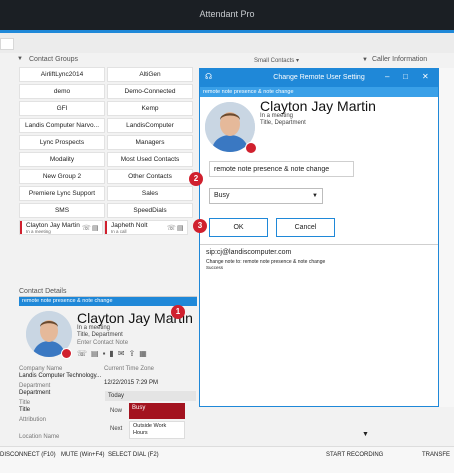 The height and width of the screenshot is (473, 454). Describe the element at coordinates (281, 169) in the screenshot. I see `note-input` at that location.